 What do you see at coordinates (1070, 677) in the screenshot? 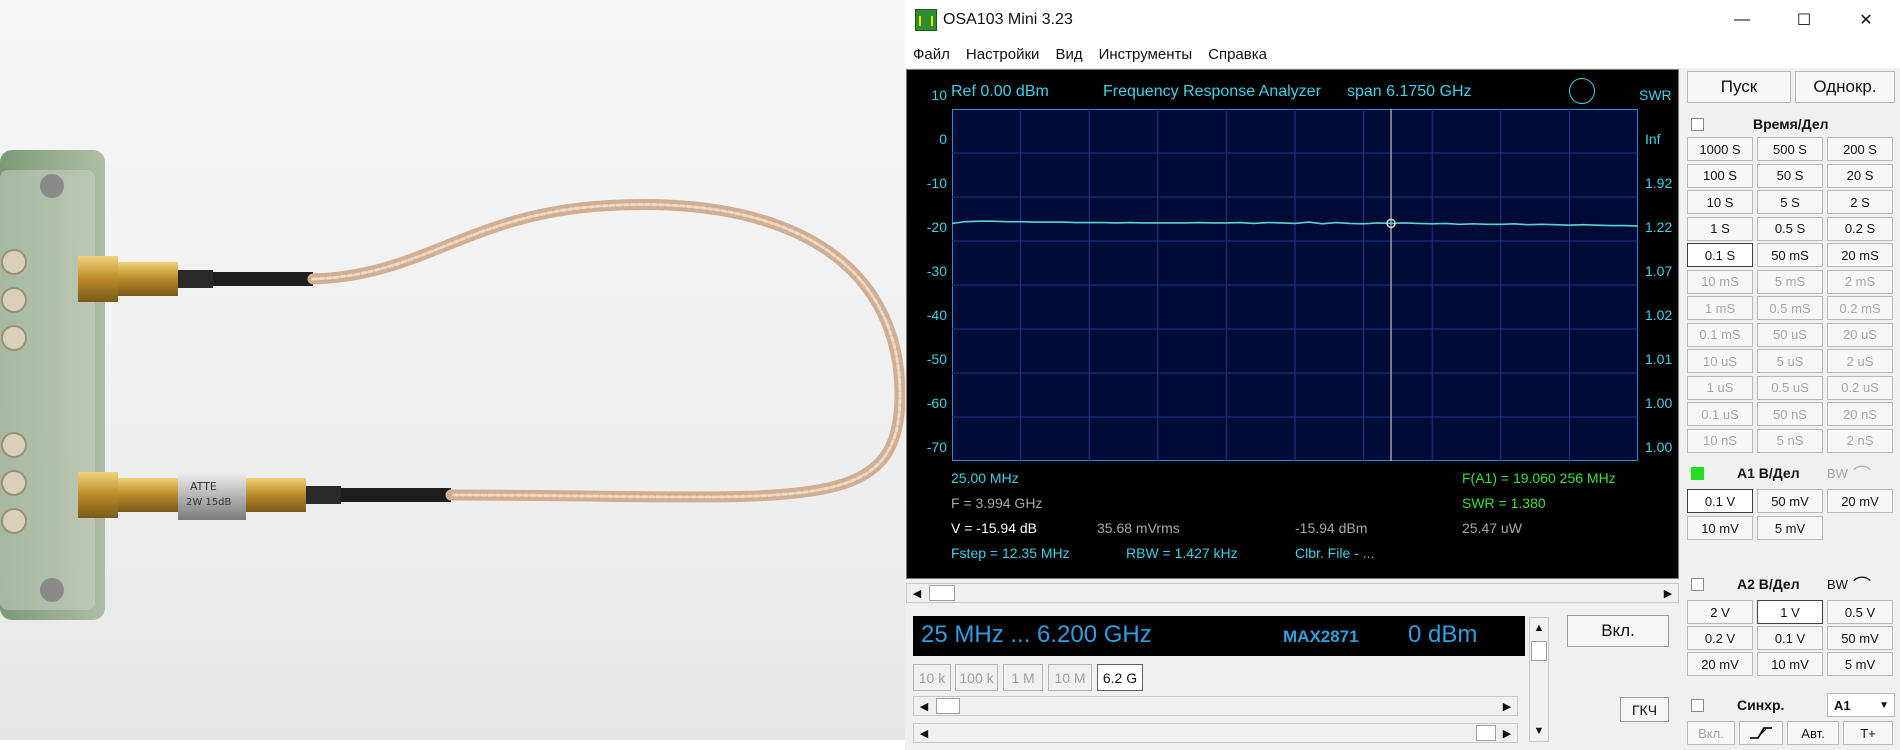
I see `step-10m-button: 10 M` at bounding box center [1070, 677].